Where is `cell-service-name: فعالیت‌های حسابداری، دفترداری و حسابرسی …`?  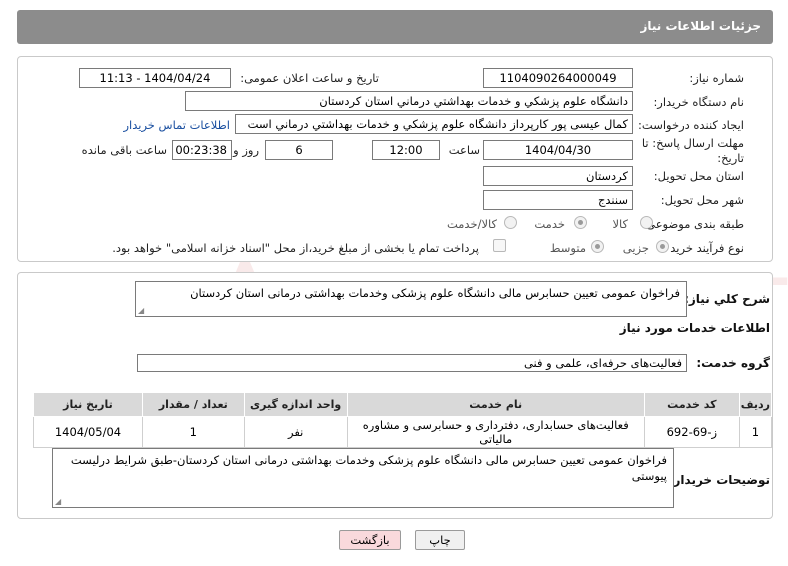 cell-service-name: فعالیت‌های حسابداری، دفترداری و حسابرسی … is located at coordinates (495, 432).